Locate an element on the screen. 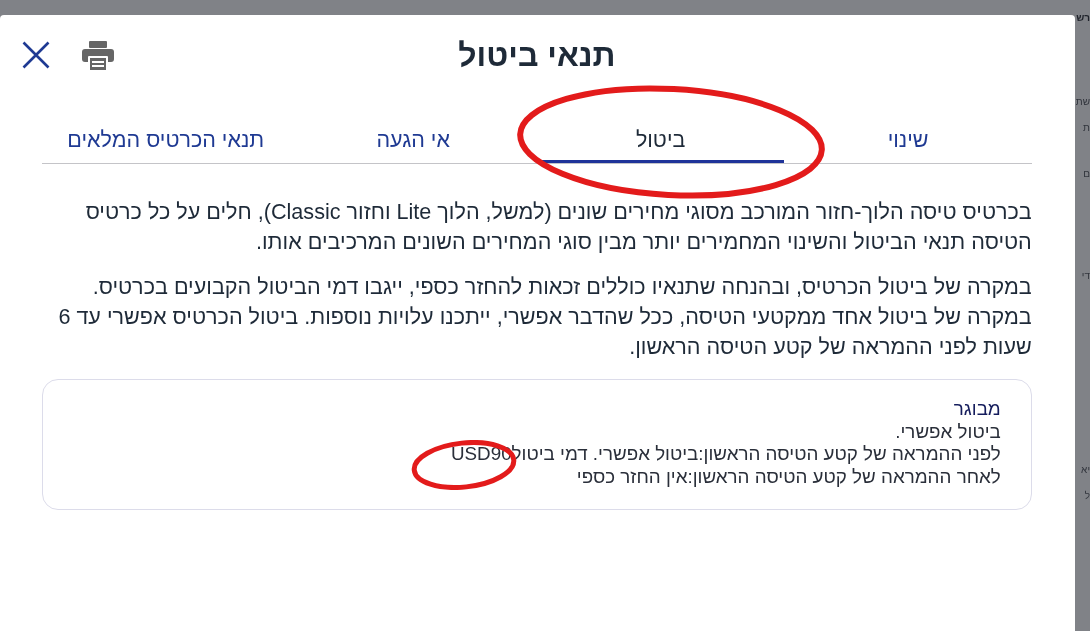 Image resolution: width=1090 pixels, height=631 pixels. close-button is located at coordinates (36, 55).